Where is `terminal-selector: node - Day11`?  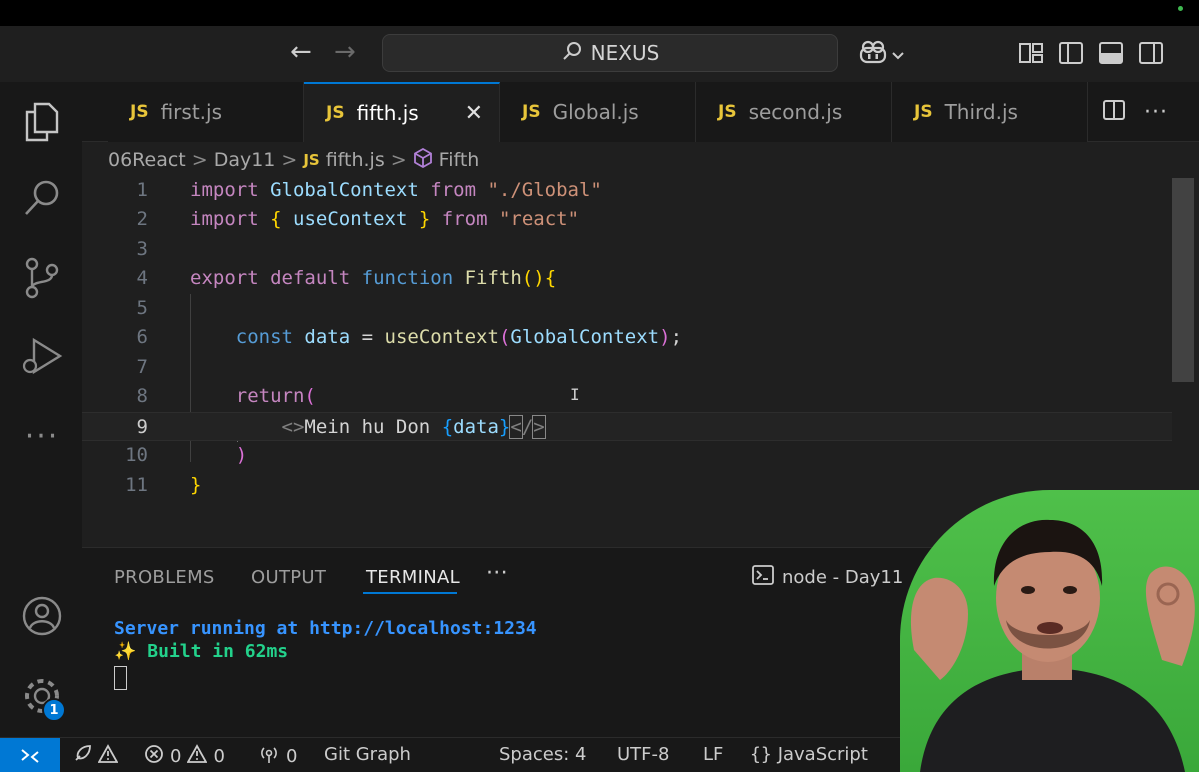
terminal-selector: node - Day11 is located at coordinates (827, 577).